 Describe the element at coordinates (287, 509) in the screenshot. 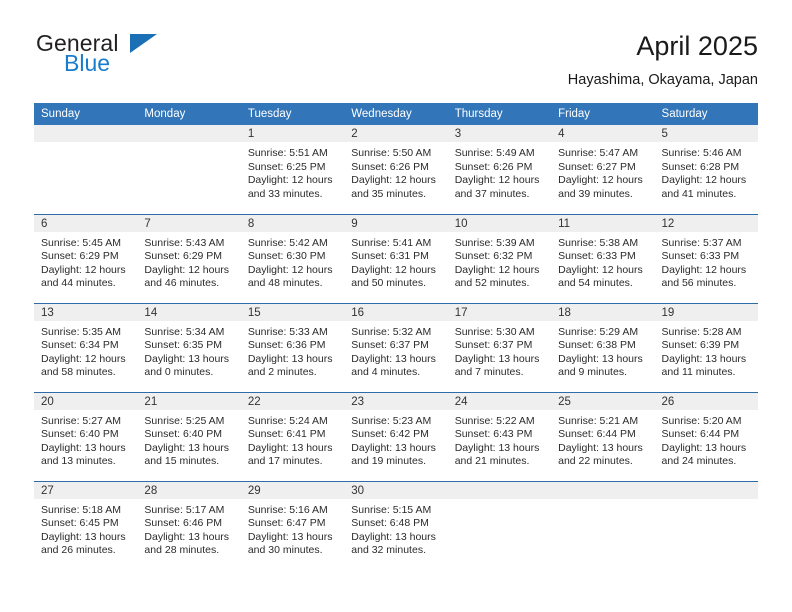

I see `sunrise-text: Sunrise: 5:16 AM` at that location.